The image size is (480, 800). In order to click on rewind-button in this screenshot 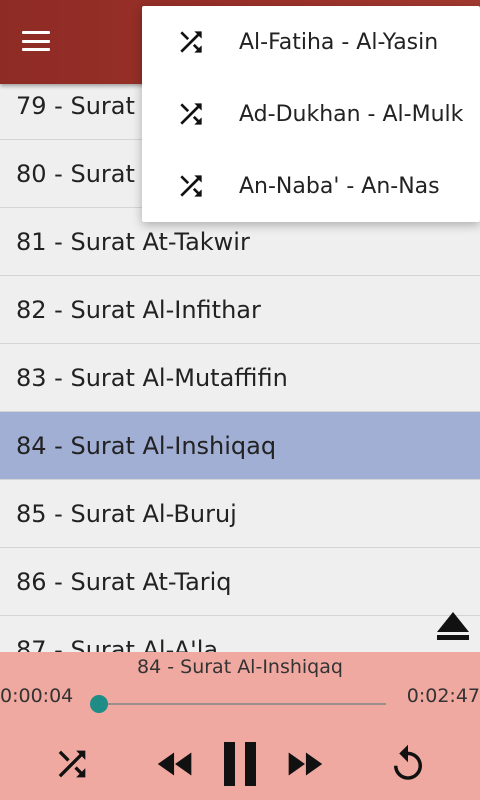, I will do `click(176, 764)`.